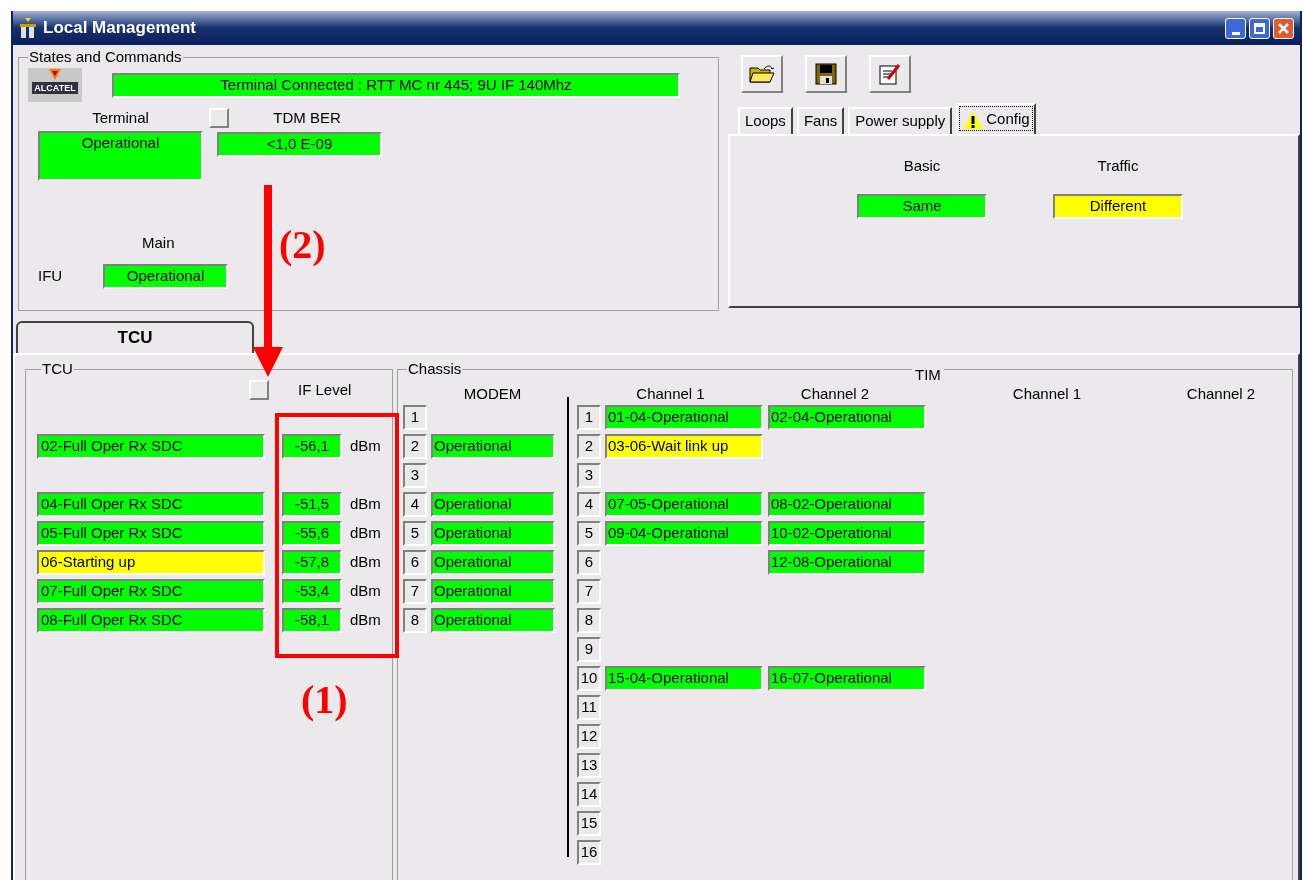  Describe the element at coordinates (312, 591) in the screenshot. I see `level-field: -53,4` at that location.